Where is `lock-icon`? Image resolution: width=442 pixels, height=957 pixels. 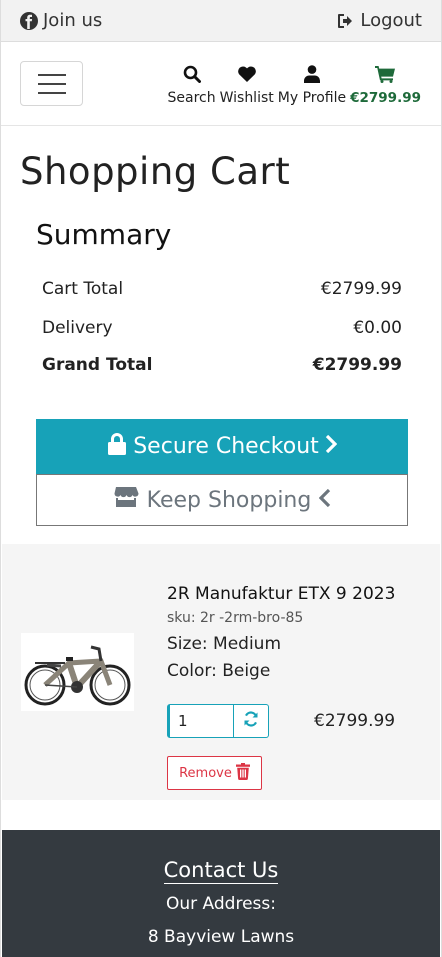
lock-icon is located at coordinates (117, 446).